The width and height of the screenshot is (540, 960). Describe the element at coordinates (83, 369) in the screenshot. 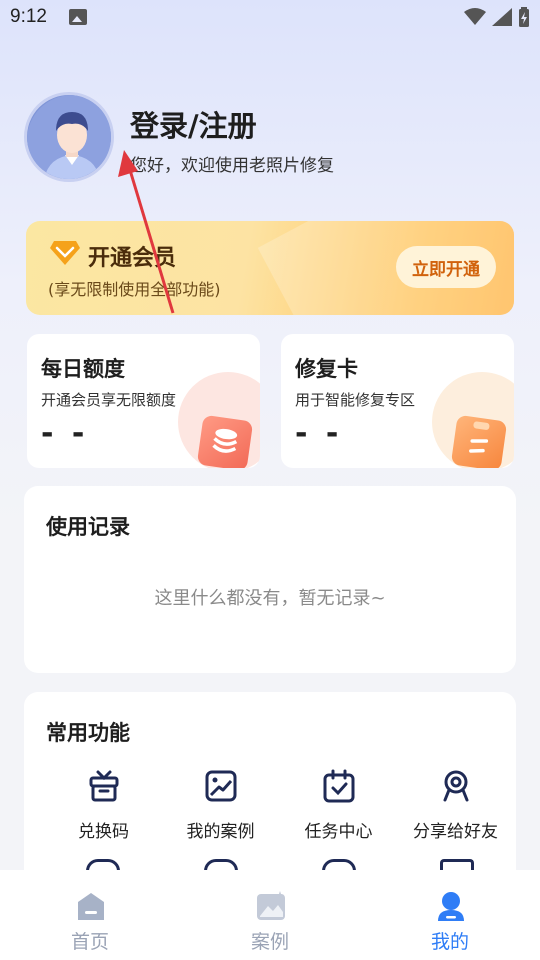

I see `card-title: 每日额度` at that location.